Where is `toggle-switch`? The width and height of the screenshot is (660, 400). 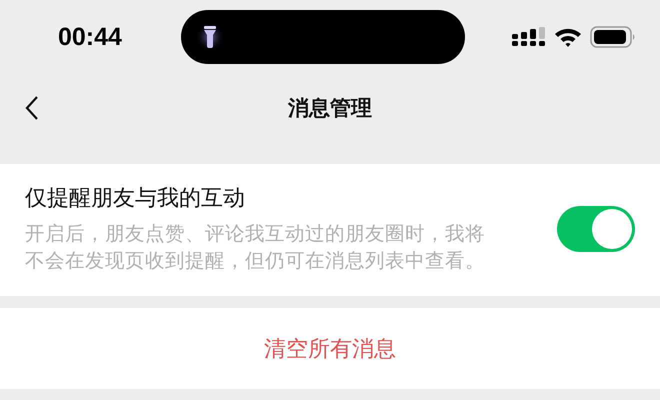 toggle-switch is located at coordinates (596, 229).